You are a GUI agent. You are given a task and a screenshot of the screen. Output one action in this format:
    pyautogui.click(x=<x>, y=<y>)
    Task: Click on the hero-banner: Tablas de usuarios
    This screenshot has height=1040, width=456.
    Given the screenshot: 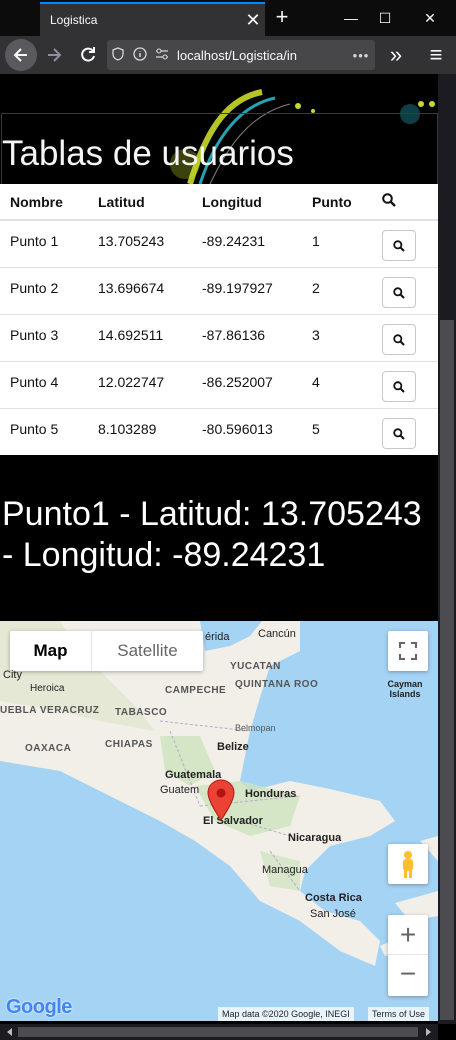 What is the action you would take?
    pyautogui.click(x=219, y=129)
    